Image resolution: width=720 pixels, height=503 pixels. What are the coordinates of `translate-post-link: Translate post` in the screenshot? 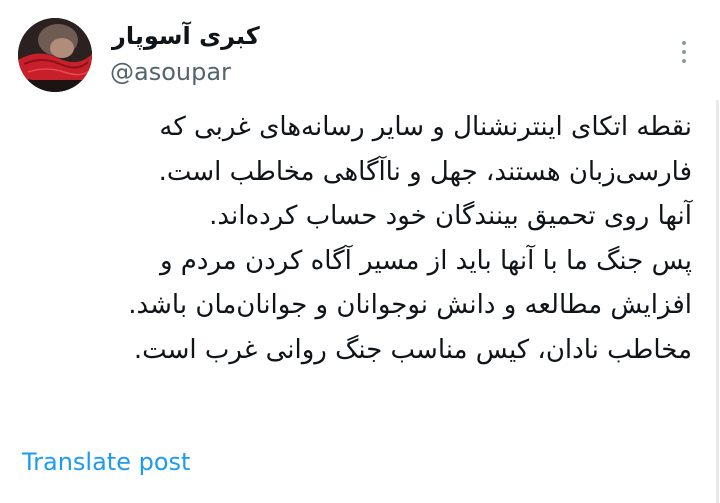 It's located at (106, 462).